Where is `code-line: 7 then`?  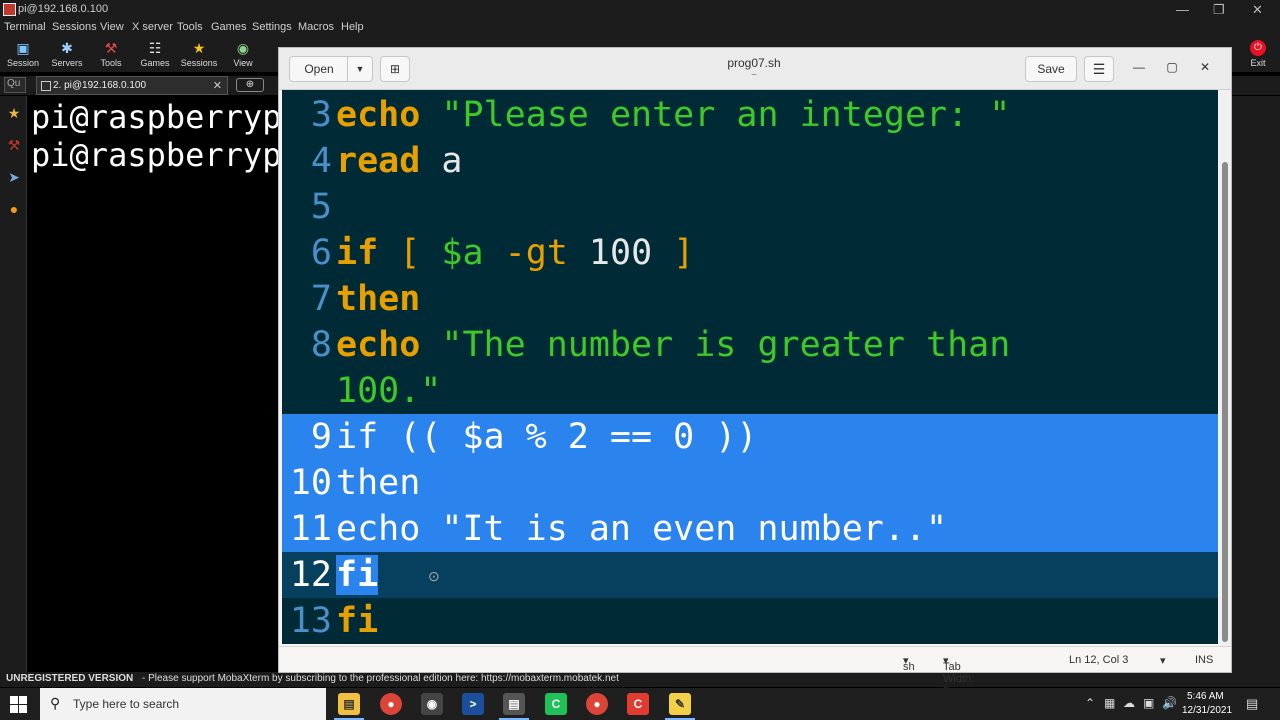 code-line: 7 then is located at coordinates (750, 299).